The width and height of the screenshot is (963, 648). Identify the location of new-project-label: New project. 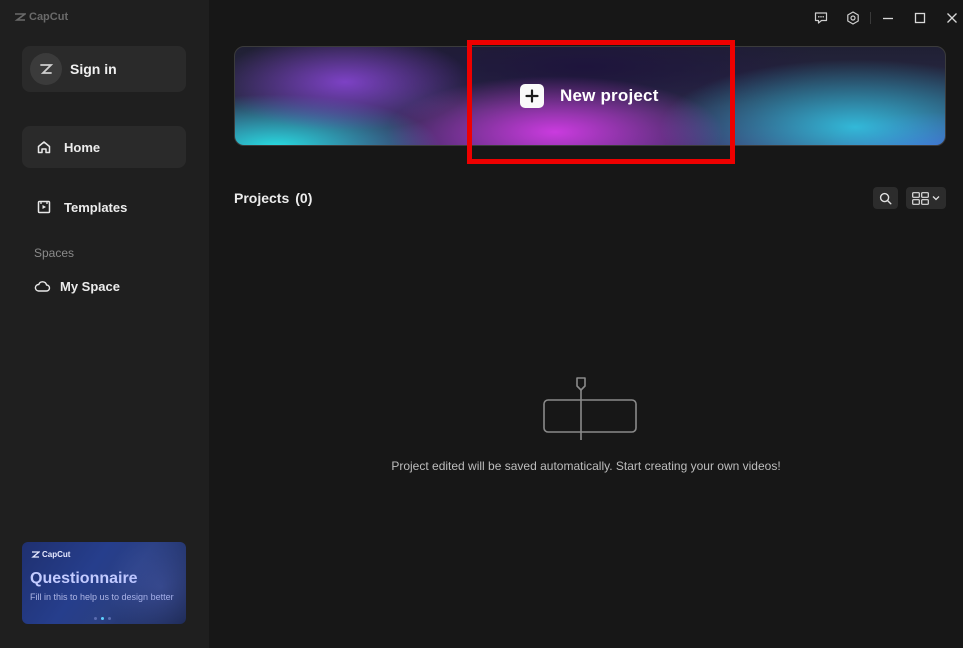
(609, 95).